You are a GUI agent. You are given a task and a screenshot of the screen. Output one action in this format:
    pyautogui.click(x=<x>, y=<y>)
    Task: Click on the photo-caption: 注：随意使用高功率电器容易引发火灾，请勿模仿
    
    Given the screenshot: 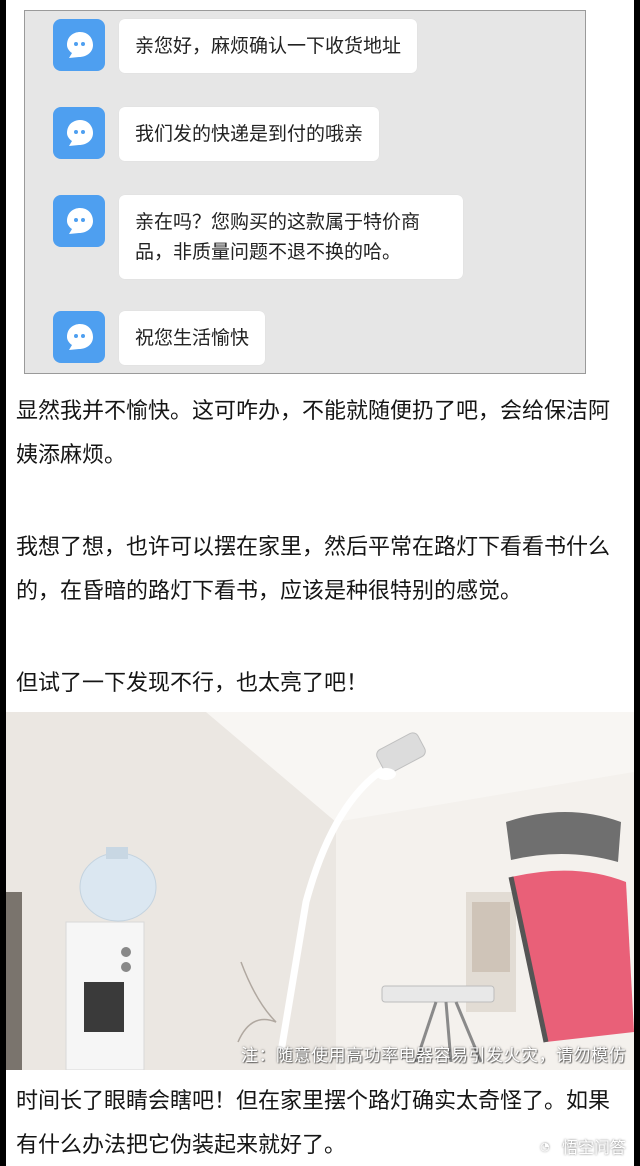 What is the action you would take?
    pyautogui.click(x=433, y=1056)
    